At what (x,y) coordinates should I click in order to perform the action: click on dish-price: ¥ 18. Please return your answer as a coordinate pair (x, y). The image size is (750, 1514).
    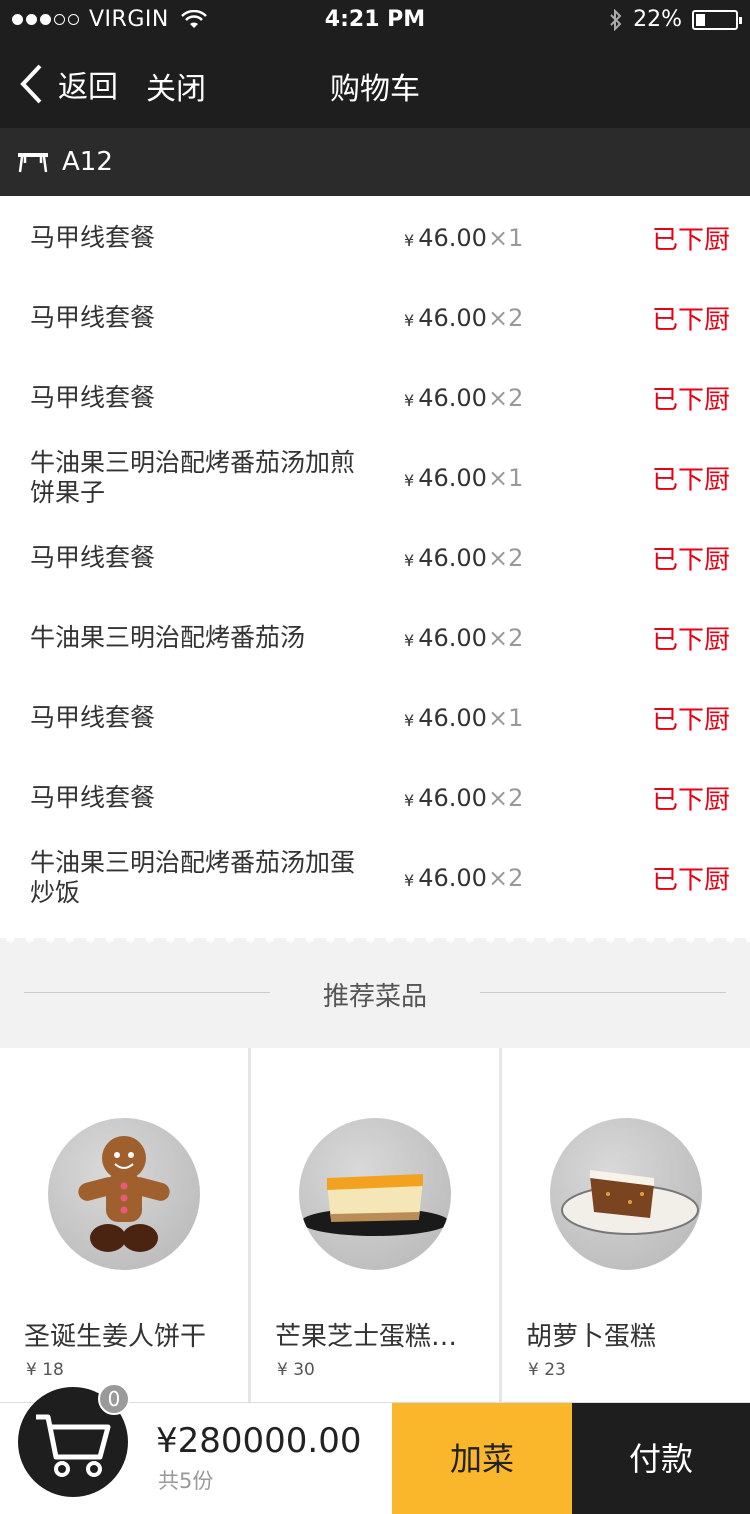
    Looking at the image, I should click on (45, 1370).